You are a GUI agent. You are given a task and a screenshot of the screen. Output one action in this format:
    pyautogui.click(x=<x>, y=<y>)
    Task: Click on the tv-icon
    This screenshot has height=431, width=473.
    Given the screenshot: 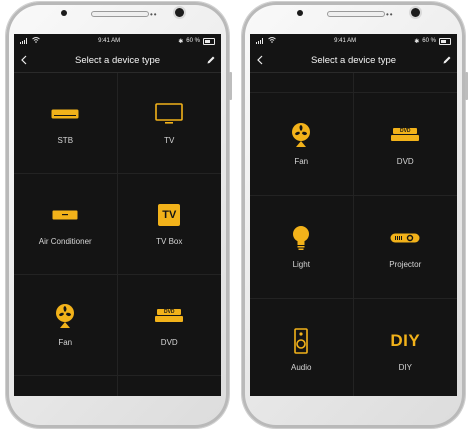 What is the action you would take?
    pyautogui.click(x=169, y=114)
    